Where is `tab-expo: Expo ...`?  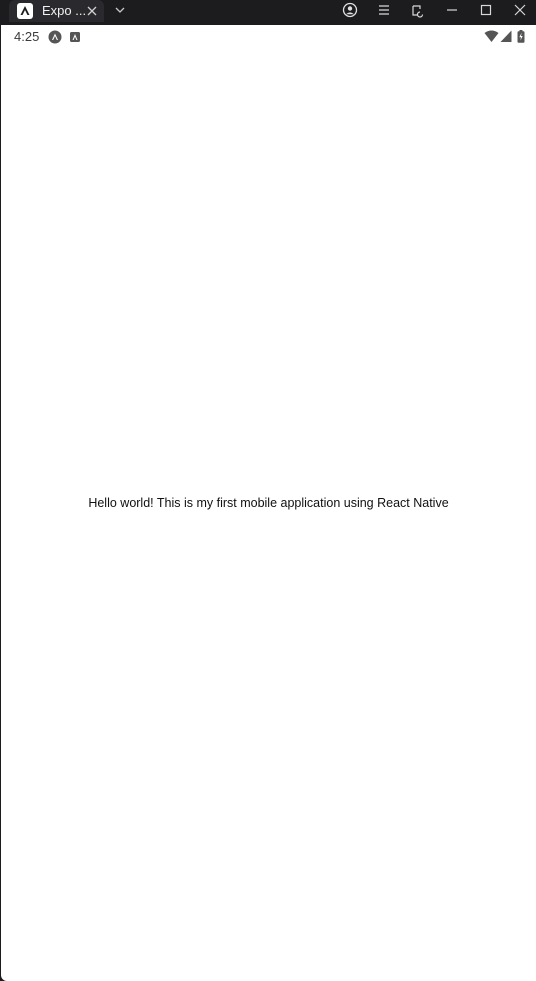 tab-expo: Expo ... is located at coordinates (56, 11).